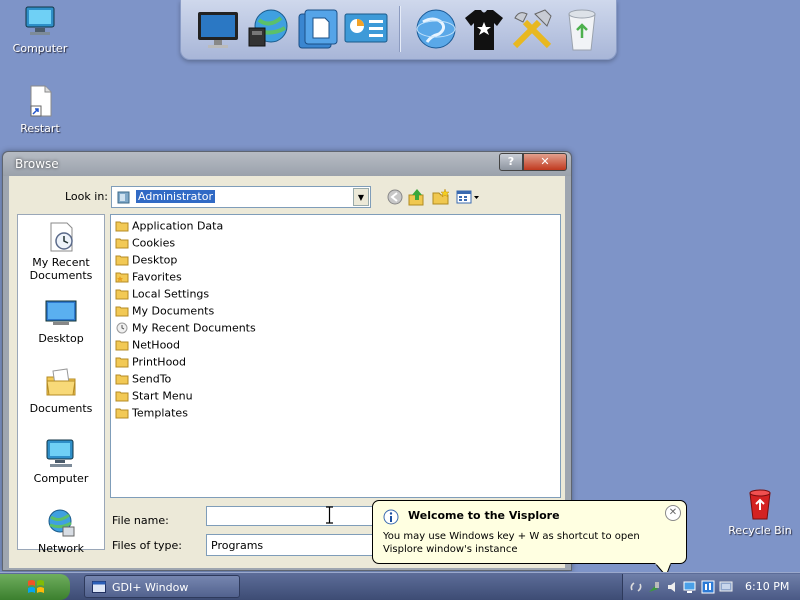 Image resolution: width=800 pixels, height=600 pixels. I want to click on taskbar-button-gdi-window: GDI+ Window, so click(162, 586).